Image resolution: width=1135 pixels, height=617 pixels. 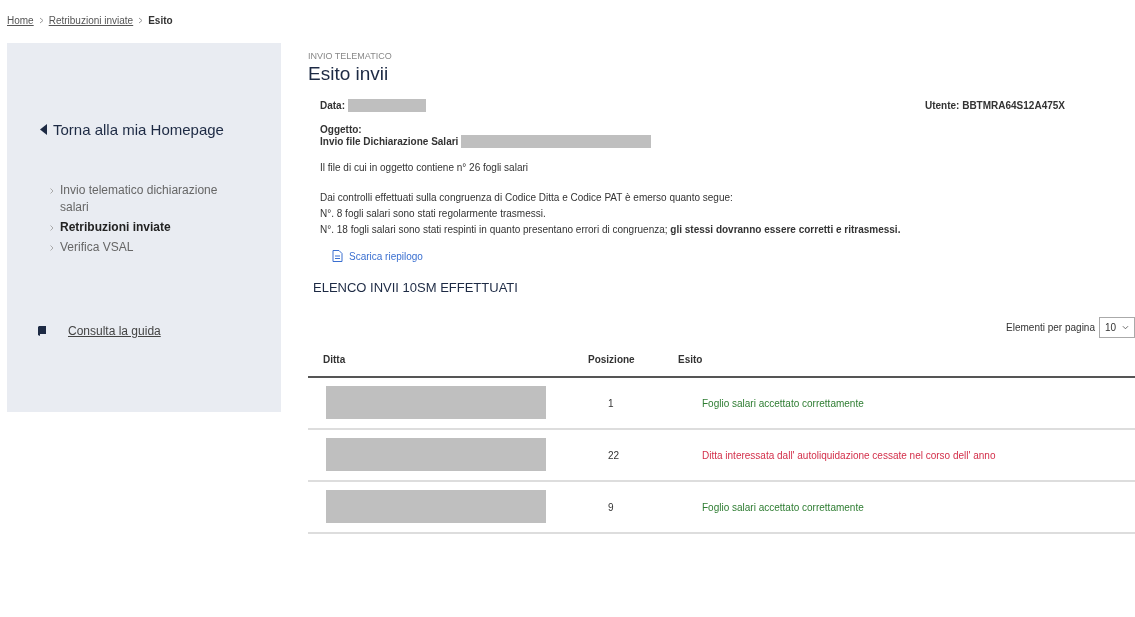 I want to click on book-icon, so click(x=42, y=331).